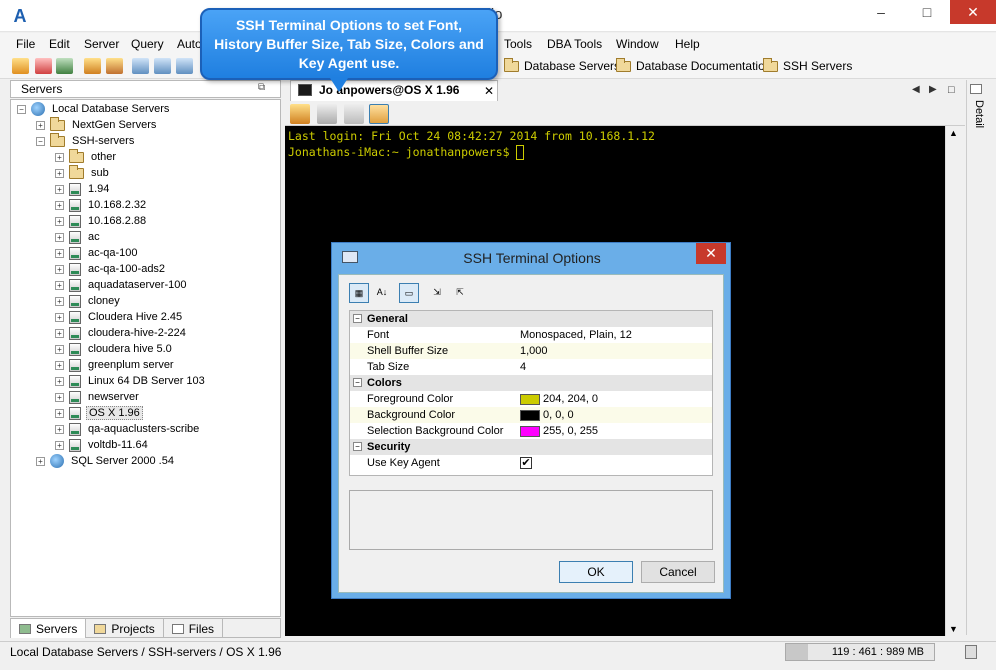 The height and width of the screenshot is (670, 996). Describe the element at coordinates (97, 253) in the screenshot. I see `tree-item: + ac-qa-100` at that location.